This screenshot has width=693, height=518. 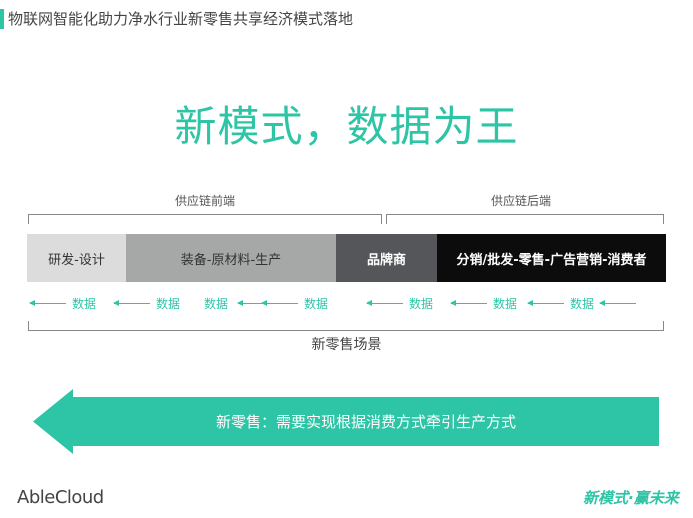 I want to click on ablecloud-logo: AbleCloud, so click(x=60, y=497).